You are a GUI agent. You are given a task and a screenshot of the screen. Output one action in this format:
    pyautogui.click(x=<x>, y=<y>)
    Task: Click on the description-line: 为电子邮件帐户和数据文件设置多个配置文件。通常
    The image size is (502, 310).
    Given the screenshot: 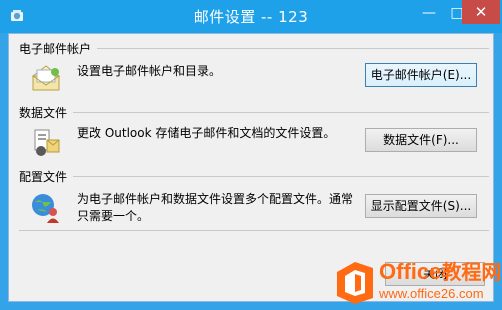 What is the action you would take?
    pyautogui.click(x=215, y=199)
    